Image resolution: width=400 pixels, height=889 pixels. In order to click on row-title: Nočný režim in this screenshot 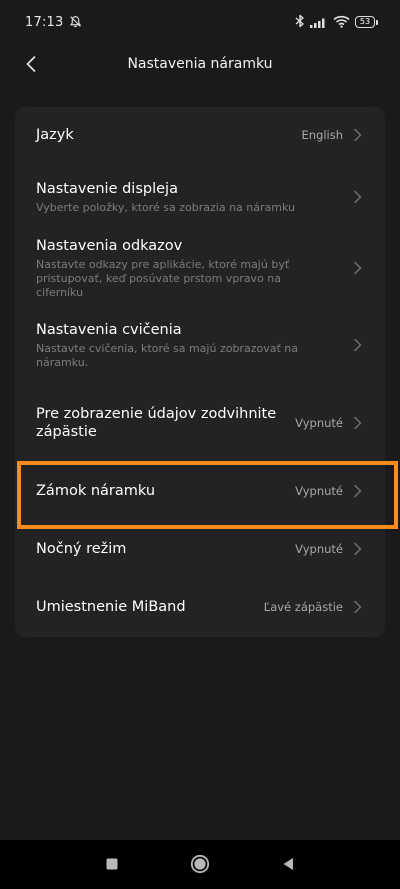, I will do `click(81, 549)`.